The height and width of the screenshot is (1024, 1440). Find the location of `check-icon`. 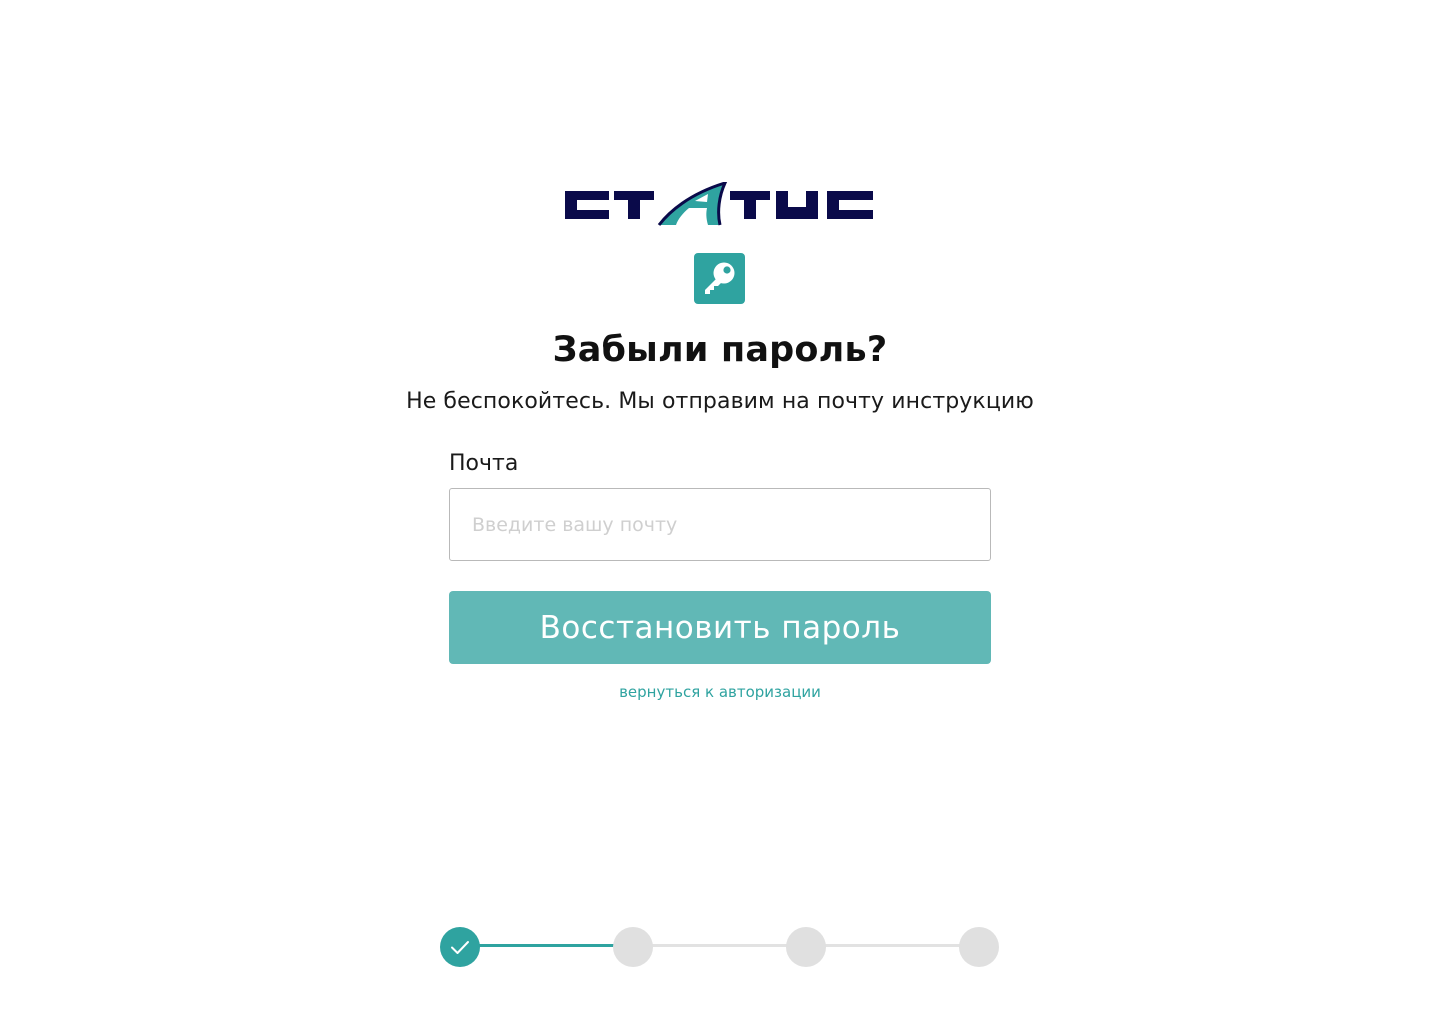

check-icon is located at coordinates (460, 947).